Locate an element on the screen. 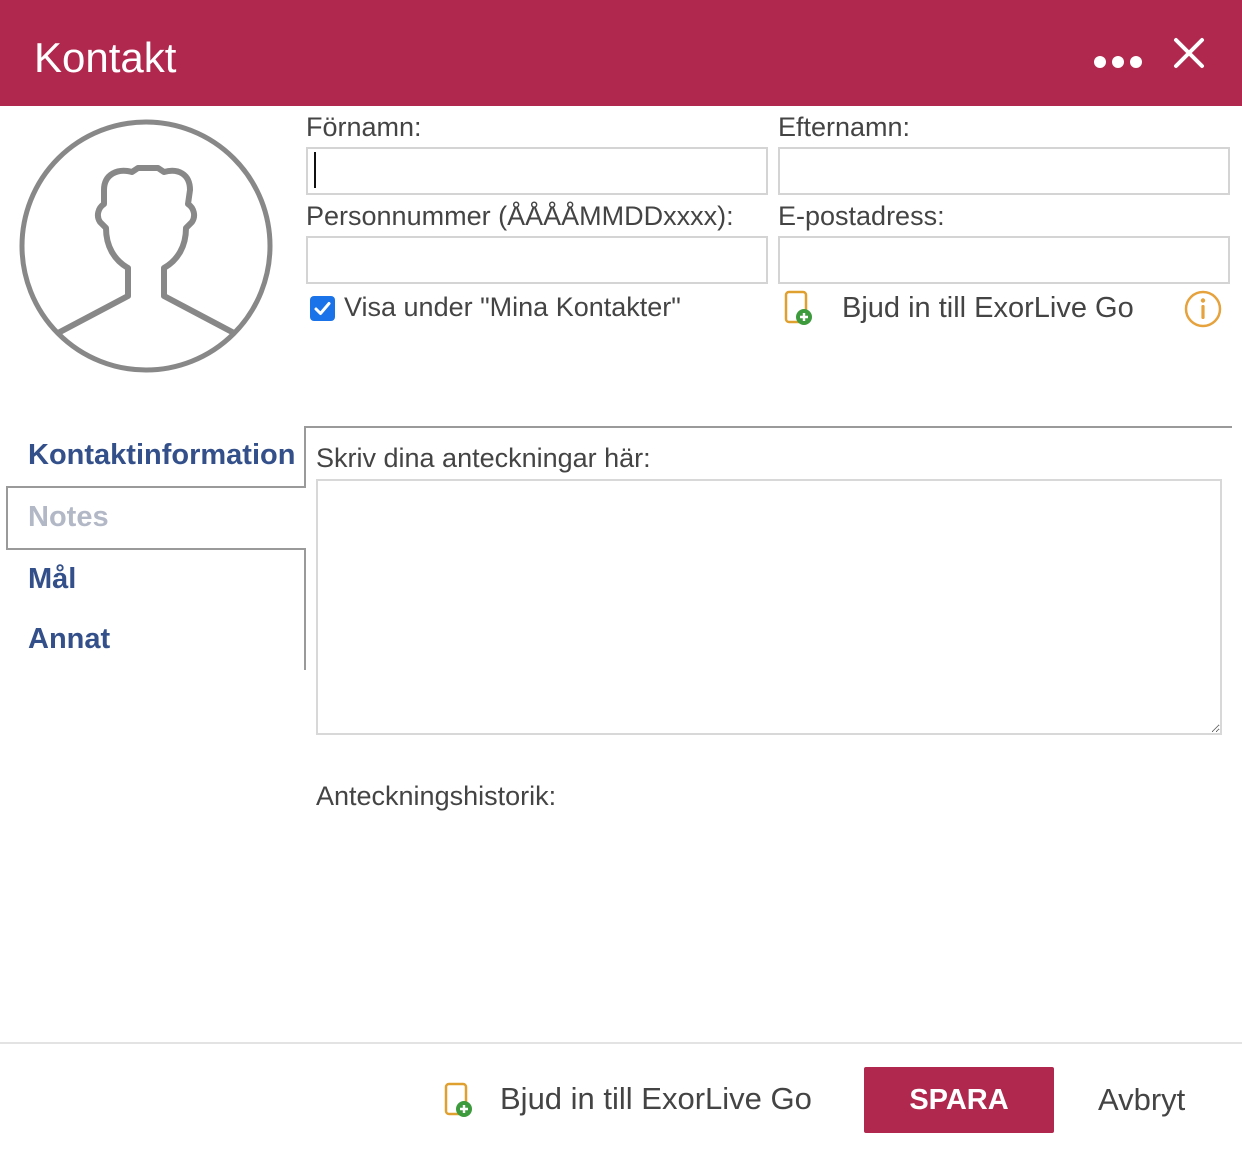 Image resolution: width=1242 pixels, height=1154 pixels. cancel-button: Avbryt is located at coordinates (1141, 1100).